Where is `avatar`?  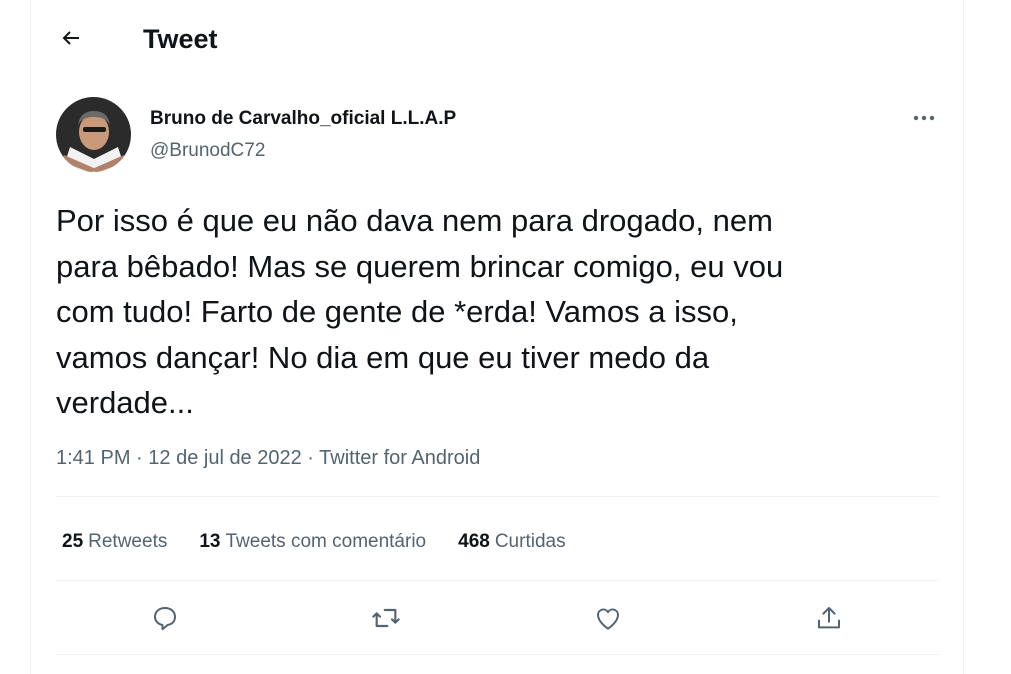
avatar is located at coordinates (93, 134).